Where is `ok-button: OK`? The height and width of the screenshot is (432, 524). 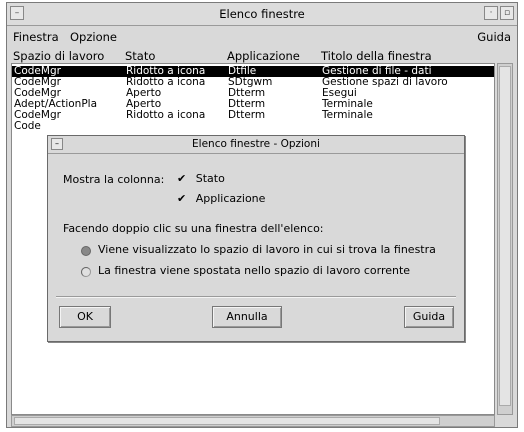
ok-button: OK is located at coordinates (85, 317).